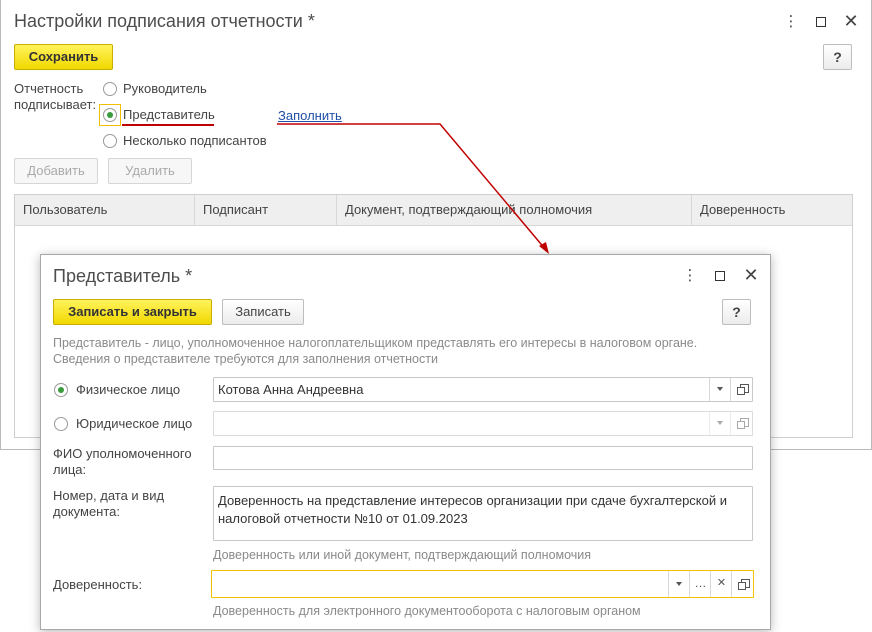  What do you see at coordinates (266, 210) in the screenshot?
I see `column-signer: Подписант` at bounding box center [266, 210].